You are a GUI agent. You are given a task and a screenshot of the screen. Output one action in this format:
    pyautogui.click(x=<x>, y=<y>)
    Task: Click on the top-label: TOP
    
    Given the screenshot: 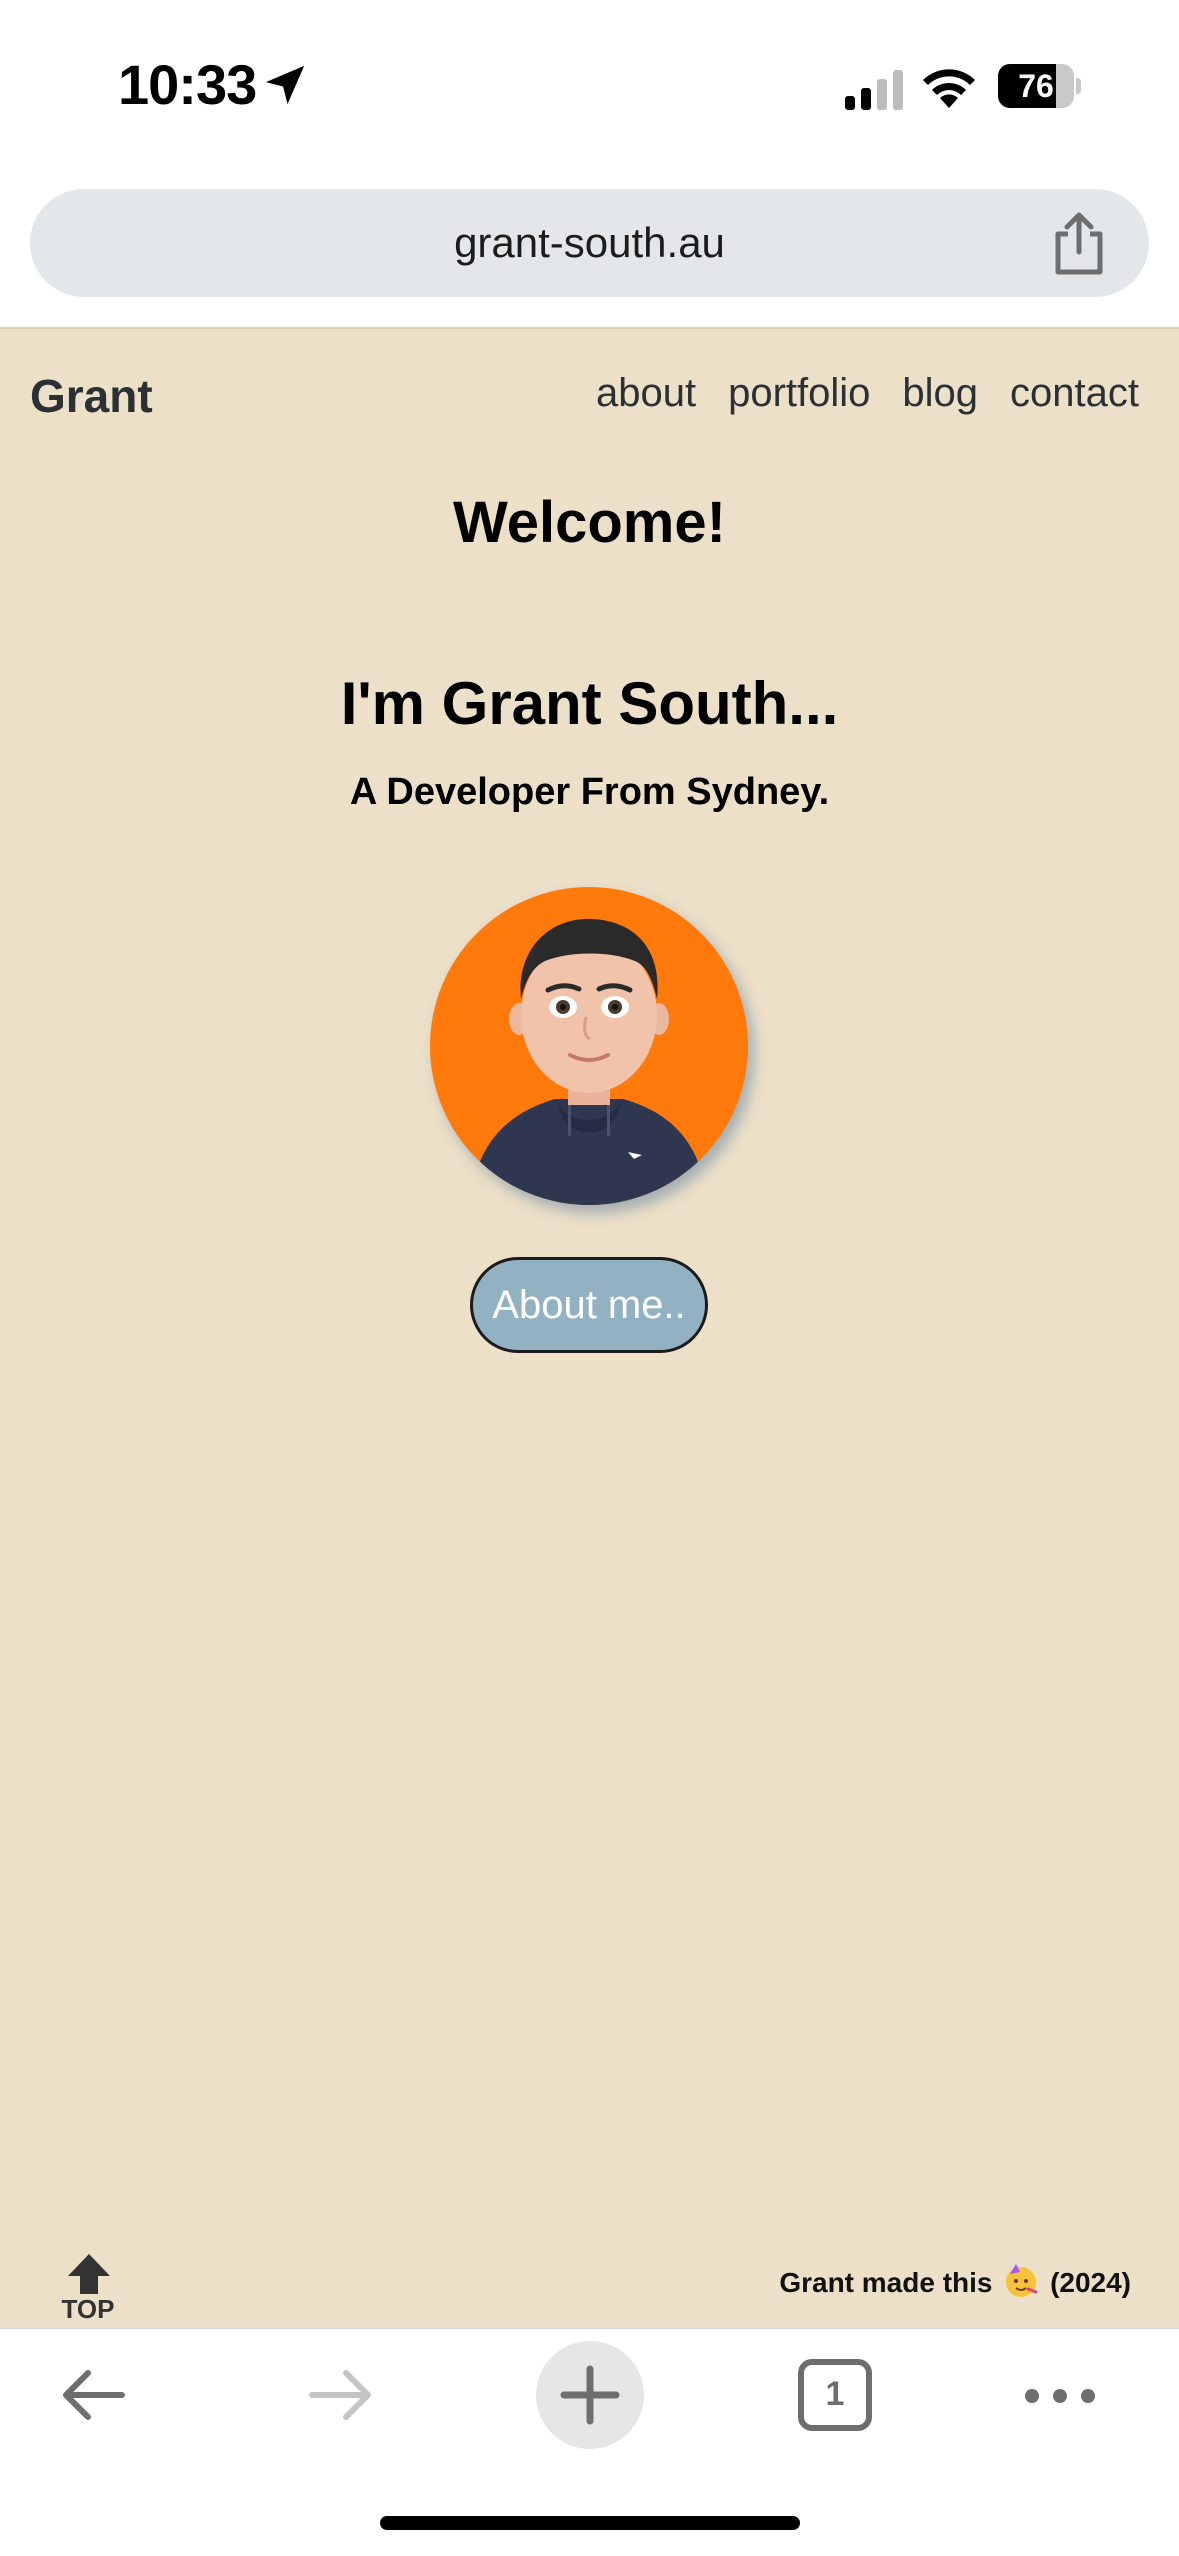 What is the action you would take?
    pyautogui.click(x=88, y=2309)
    